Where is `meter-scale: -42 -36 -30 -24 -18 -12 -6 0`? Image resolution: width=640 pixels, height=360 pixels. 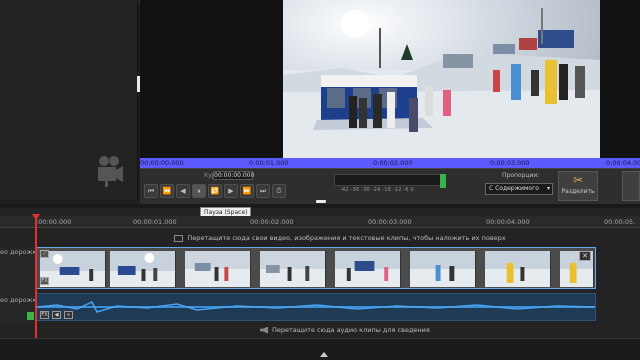 meter-scale: -42 -36 -30 -24 -18 -12 -6 0 is located at coordinates (377, 190).